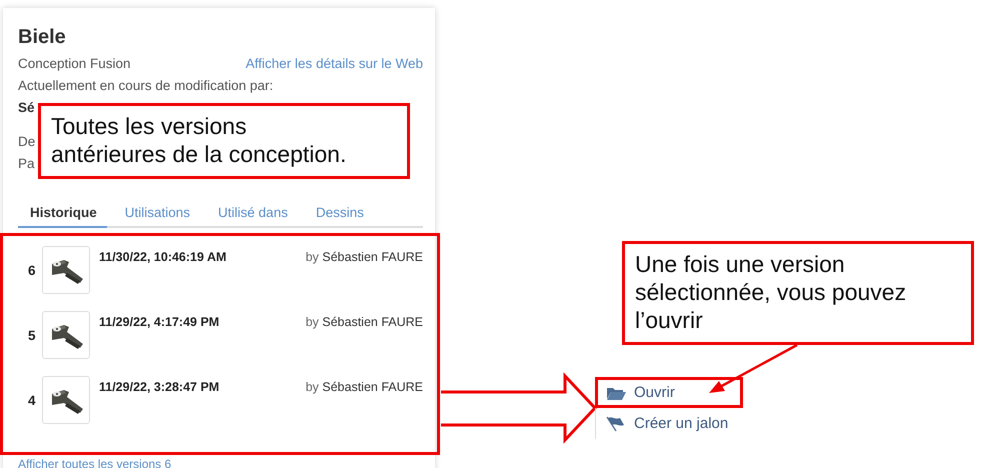 This screenshot has height=468, width=991. What do you see at coordinates (159, 322) in the screenshot?
I see `version-date: 11/29/22, 4:17:49 PM` at bounding box center [159, 322].